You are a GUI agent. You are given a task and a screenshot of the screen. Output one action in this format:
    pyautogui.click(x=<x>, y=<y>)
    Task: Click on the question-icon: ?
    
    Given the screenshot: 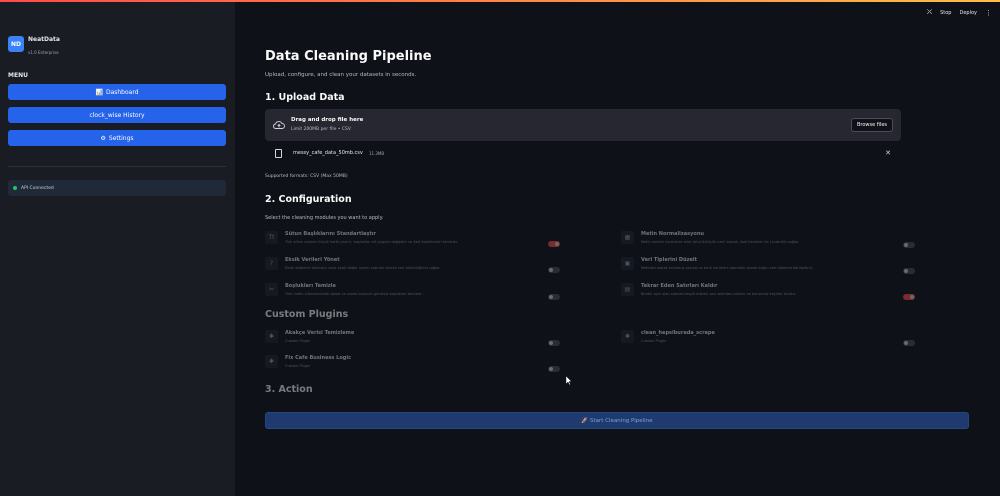 What is the action you would take?
    pyautogui.click(x=271, y=263)
    